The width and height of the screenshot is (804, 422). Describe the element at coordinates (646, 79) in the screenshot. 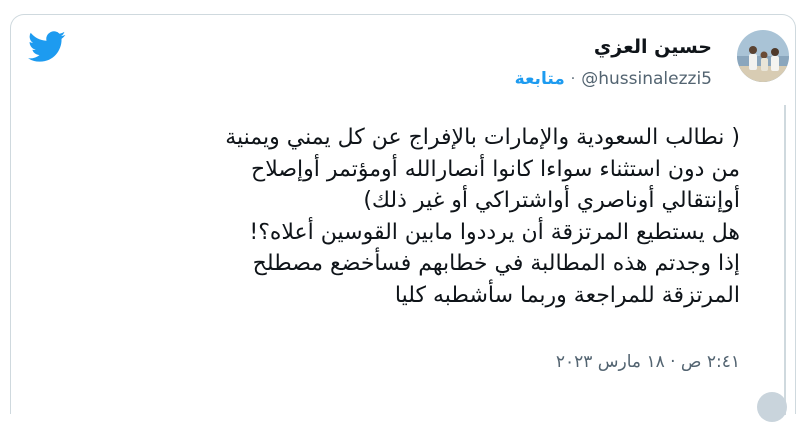

I see `author-handle: @hussinalezzi5` at that location.